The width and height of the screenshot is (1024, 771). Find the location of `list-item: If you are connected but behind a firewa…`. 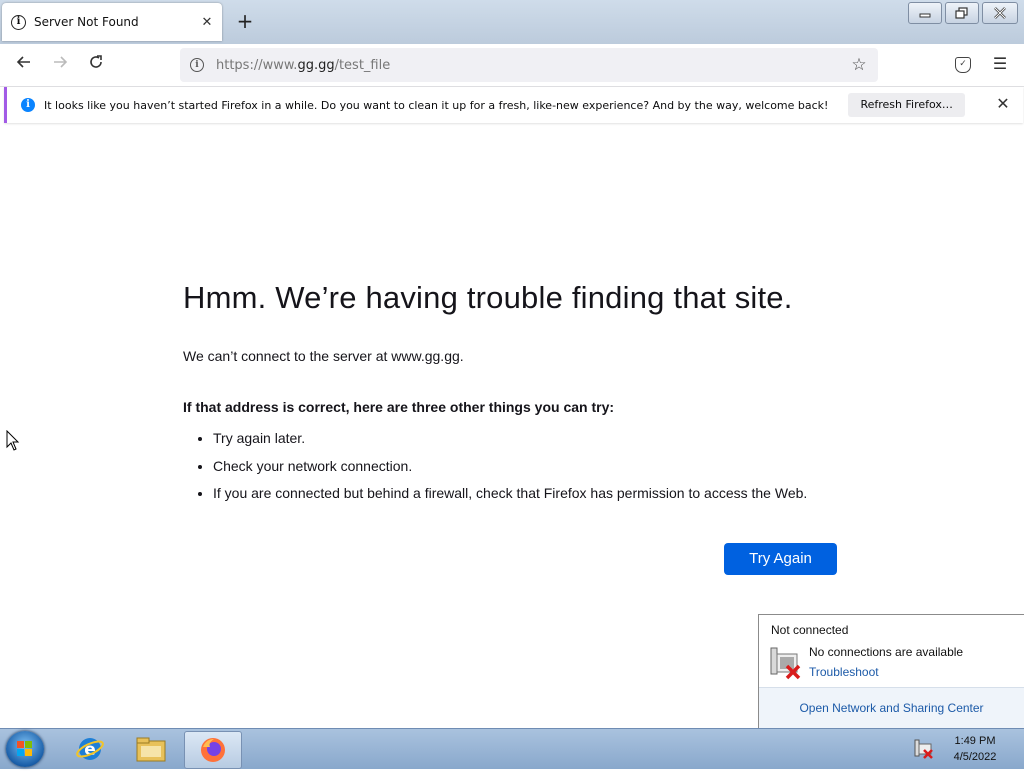

list-item: If you are connected but behind a firewa… is located at coordinates (510, 499).